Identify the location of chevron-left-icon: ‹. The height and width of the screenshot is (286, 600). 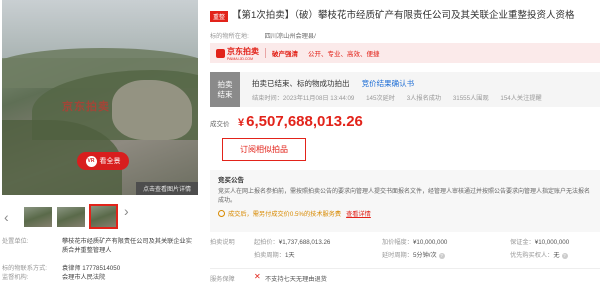
(6, 217).